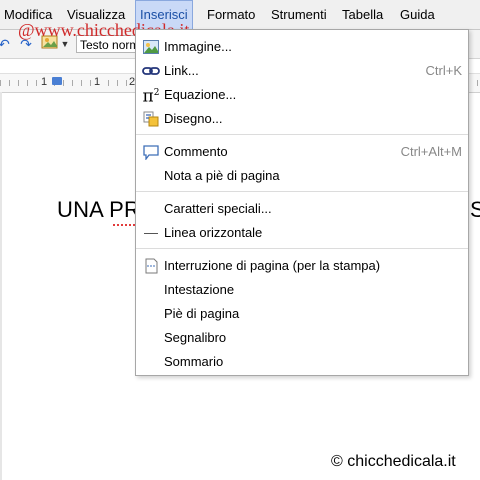 Image resolution: width=480 pixels, height=480 pixels. What do you see at coordinates (299, 14) in the screenshot?
I see `menu-strumenti: Strumenti` at bounding box center [299, 14].